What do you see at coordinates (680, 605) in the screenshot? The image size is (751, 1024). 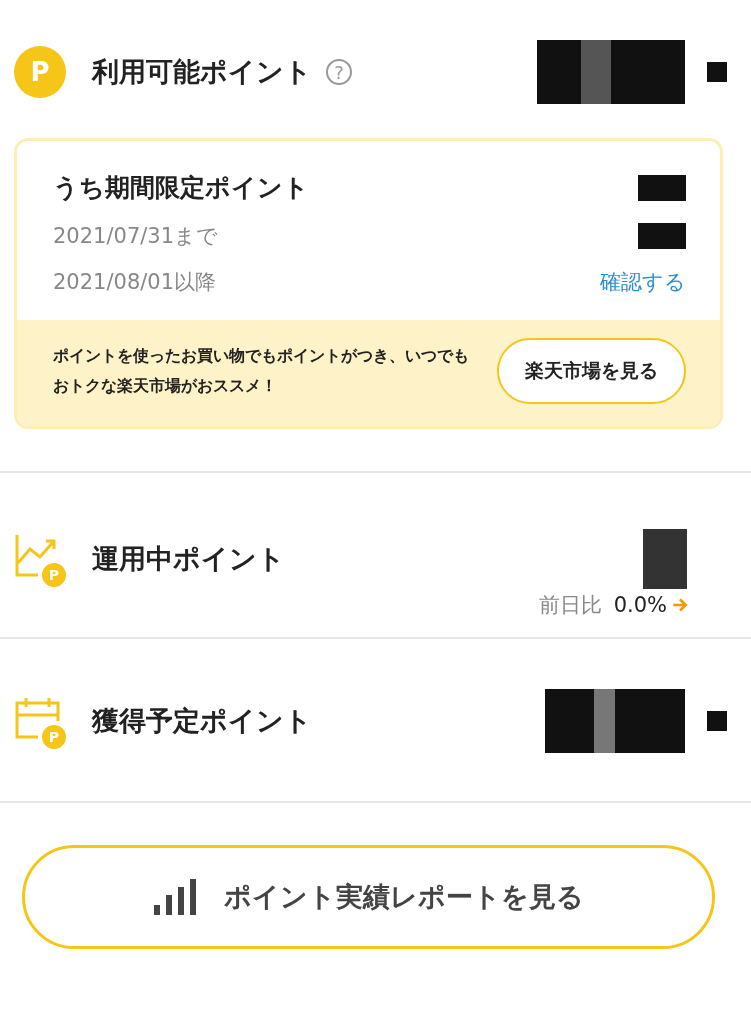 I see `arrow-right-icon` at bounding box center [680, 605].